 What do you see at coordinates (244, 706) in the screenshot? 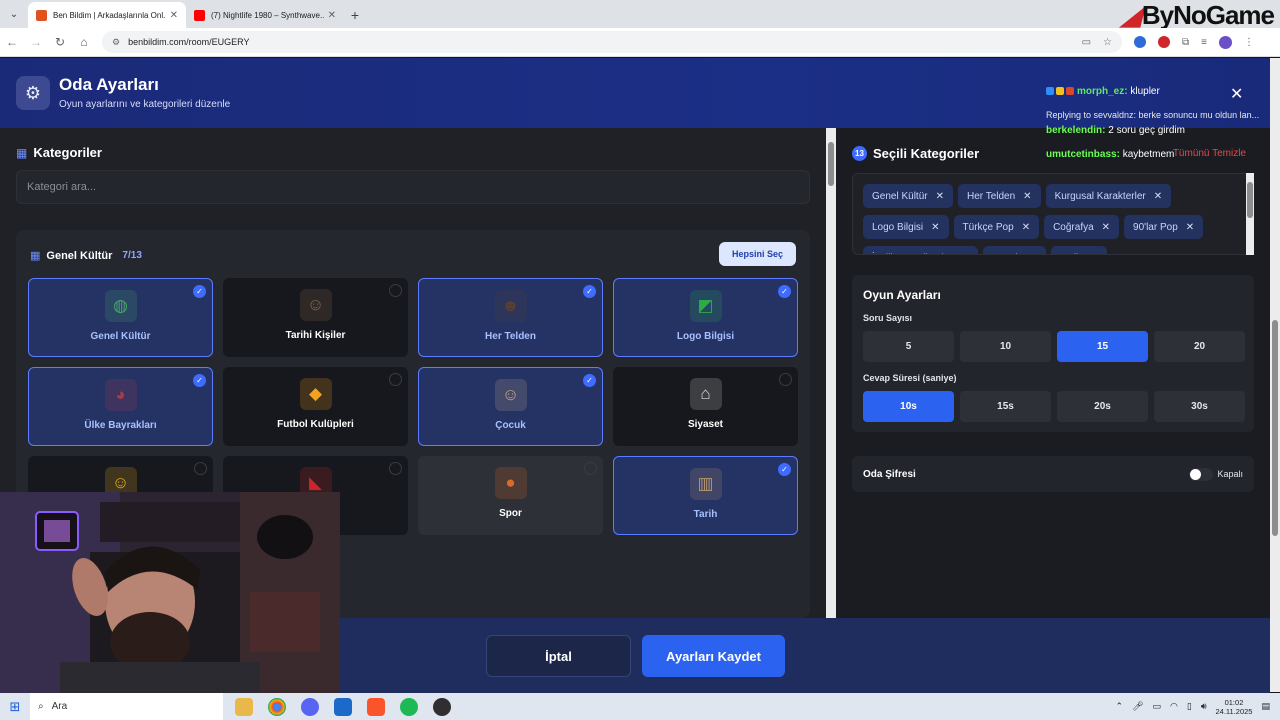
I see `file-explorer-icon` at bounding box center [244, 706].